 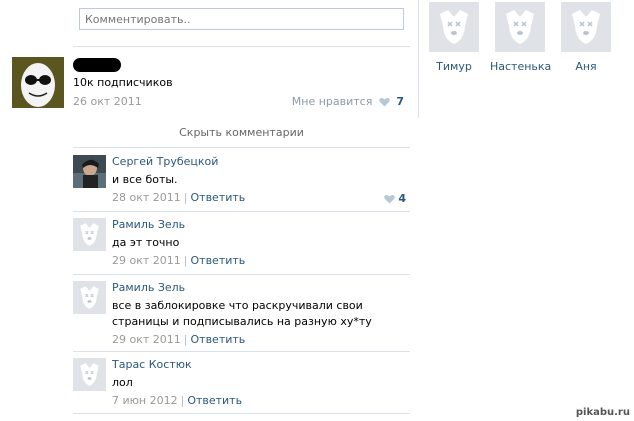 I want to click on friend-card: Тимур, so click(x=454, y=37).